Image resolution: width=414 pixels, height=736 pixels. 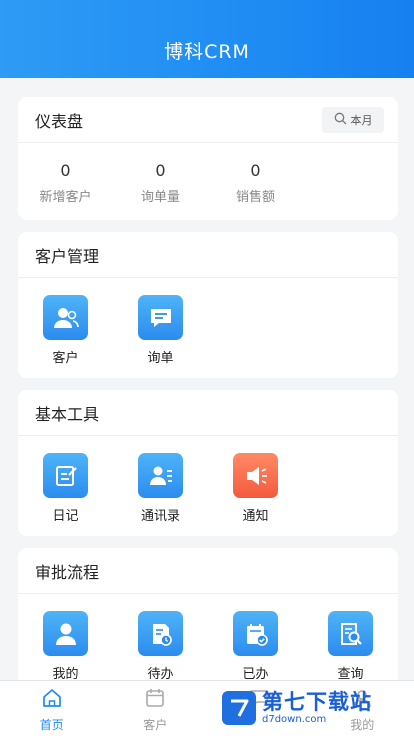 What do you see at coordinates (160, 358) in the screenshot?
I see `inquiry-label: 询单` at bounding box center [160, 358].